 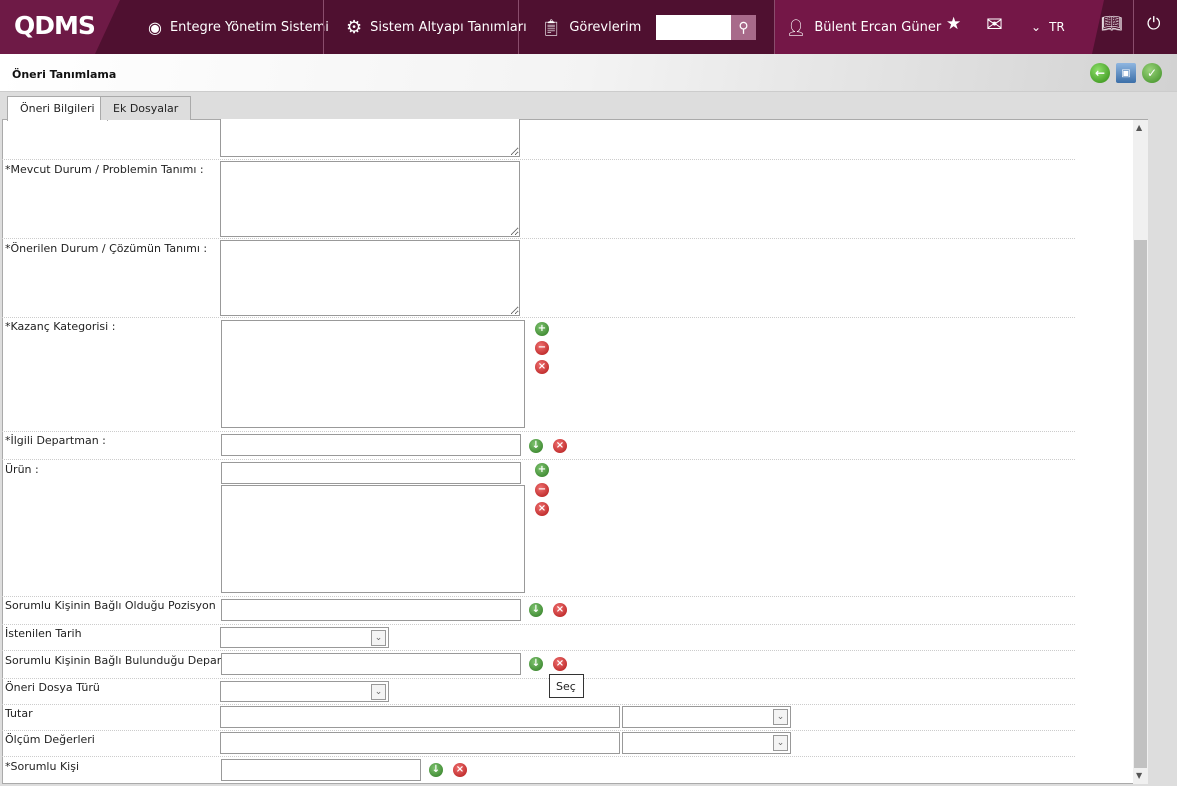 What do you see at coordinates (55, 440) in the screenshot?
I see `ilgili-label: *İlgili Departman :` at bounding box center [55, 440].